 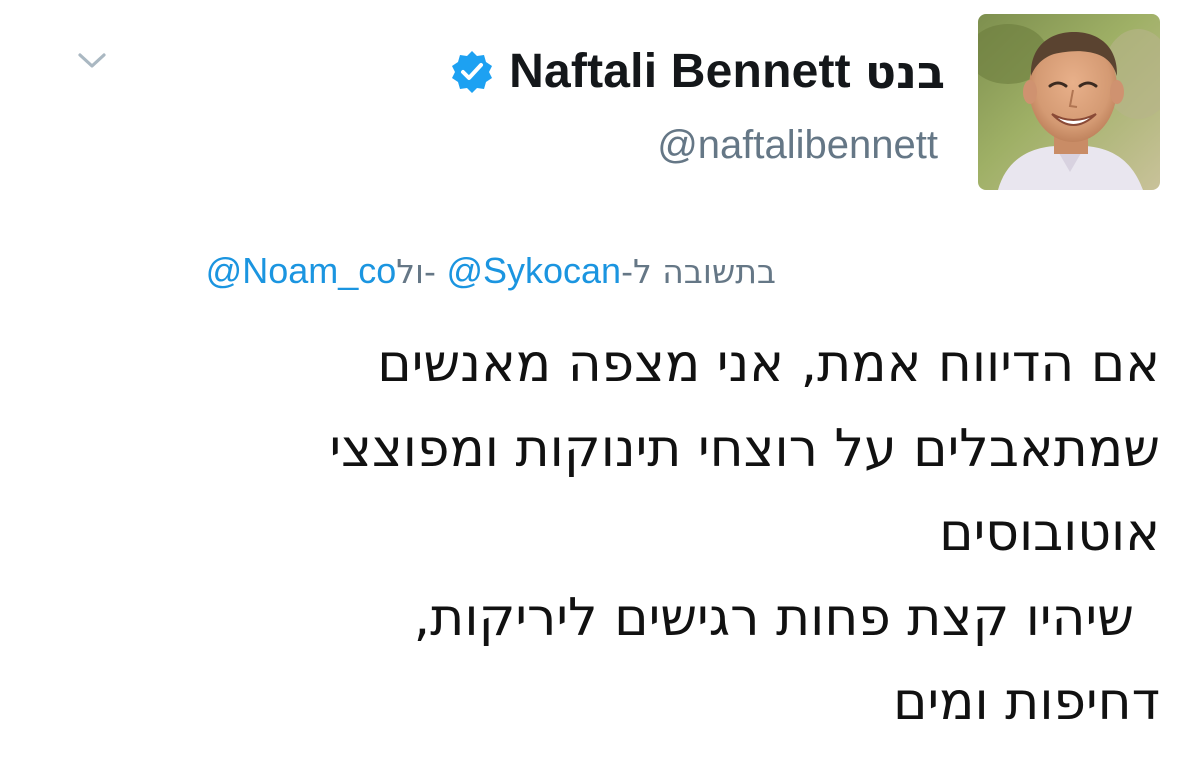 What do you see at coordinates (1049, 533) in the screenshot?
I see `tweet-text-line: אוטובוסים` at bounding box center [1049, 533].